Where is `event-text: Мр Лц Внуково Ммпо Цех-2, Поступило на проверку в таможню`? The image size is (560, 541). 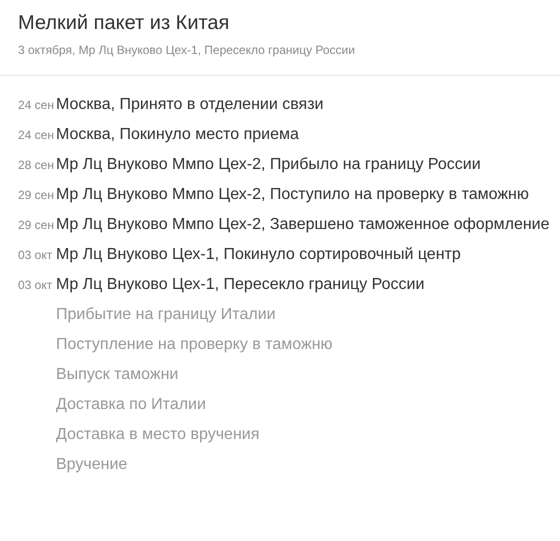 event-text: Мр Лц Внуково Ммпо Цех-2, Поступило на проверку в таможню is located at coordinates (293, 195).